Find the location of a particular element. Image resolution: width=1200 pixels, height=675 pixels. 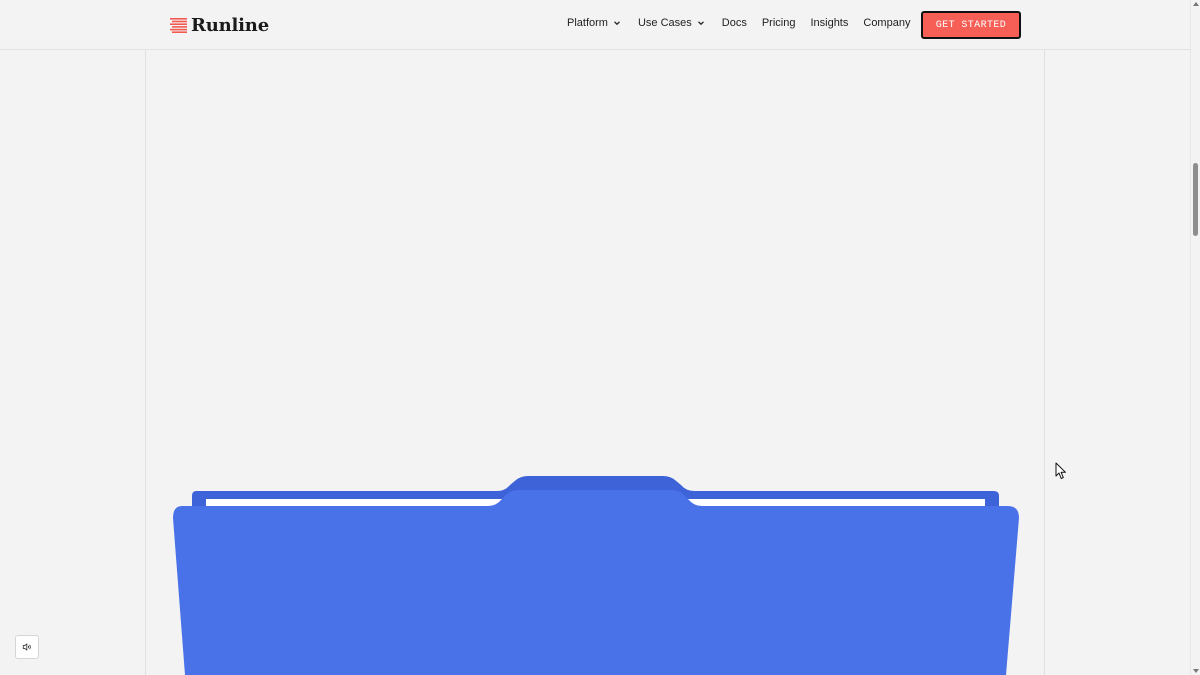

nav-item-use-cases: Use Cases is located at coordinates (671, 23).